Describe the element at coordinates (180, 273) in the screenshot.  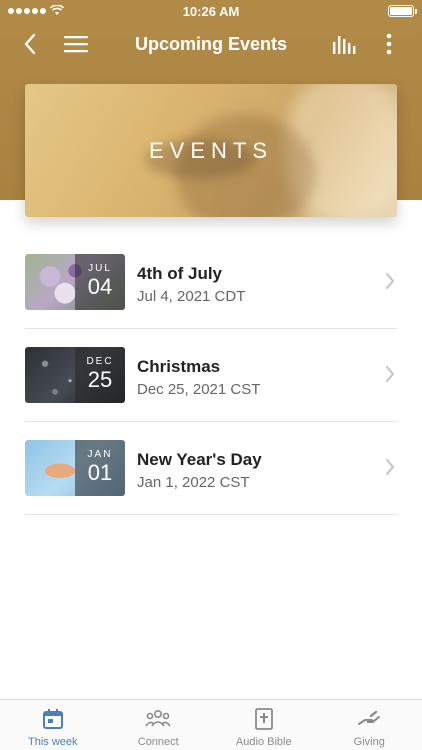
I see `event-title: 4th of July` at that location.